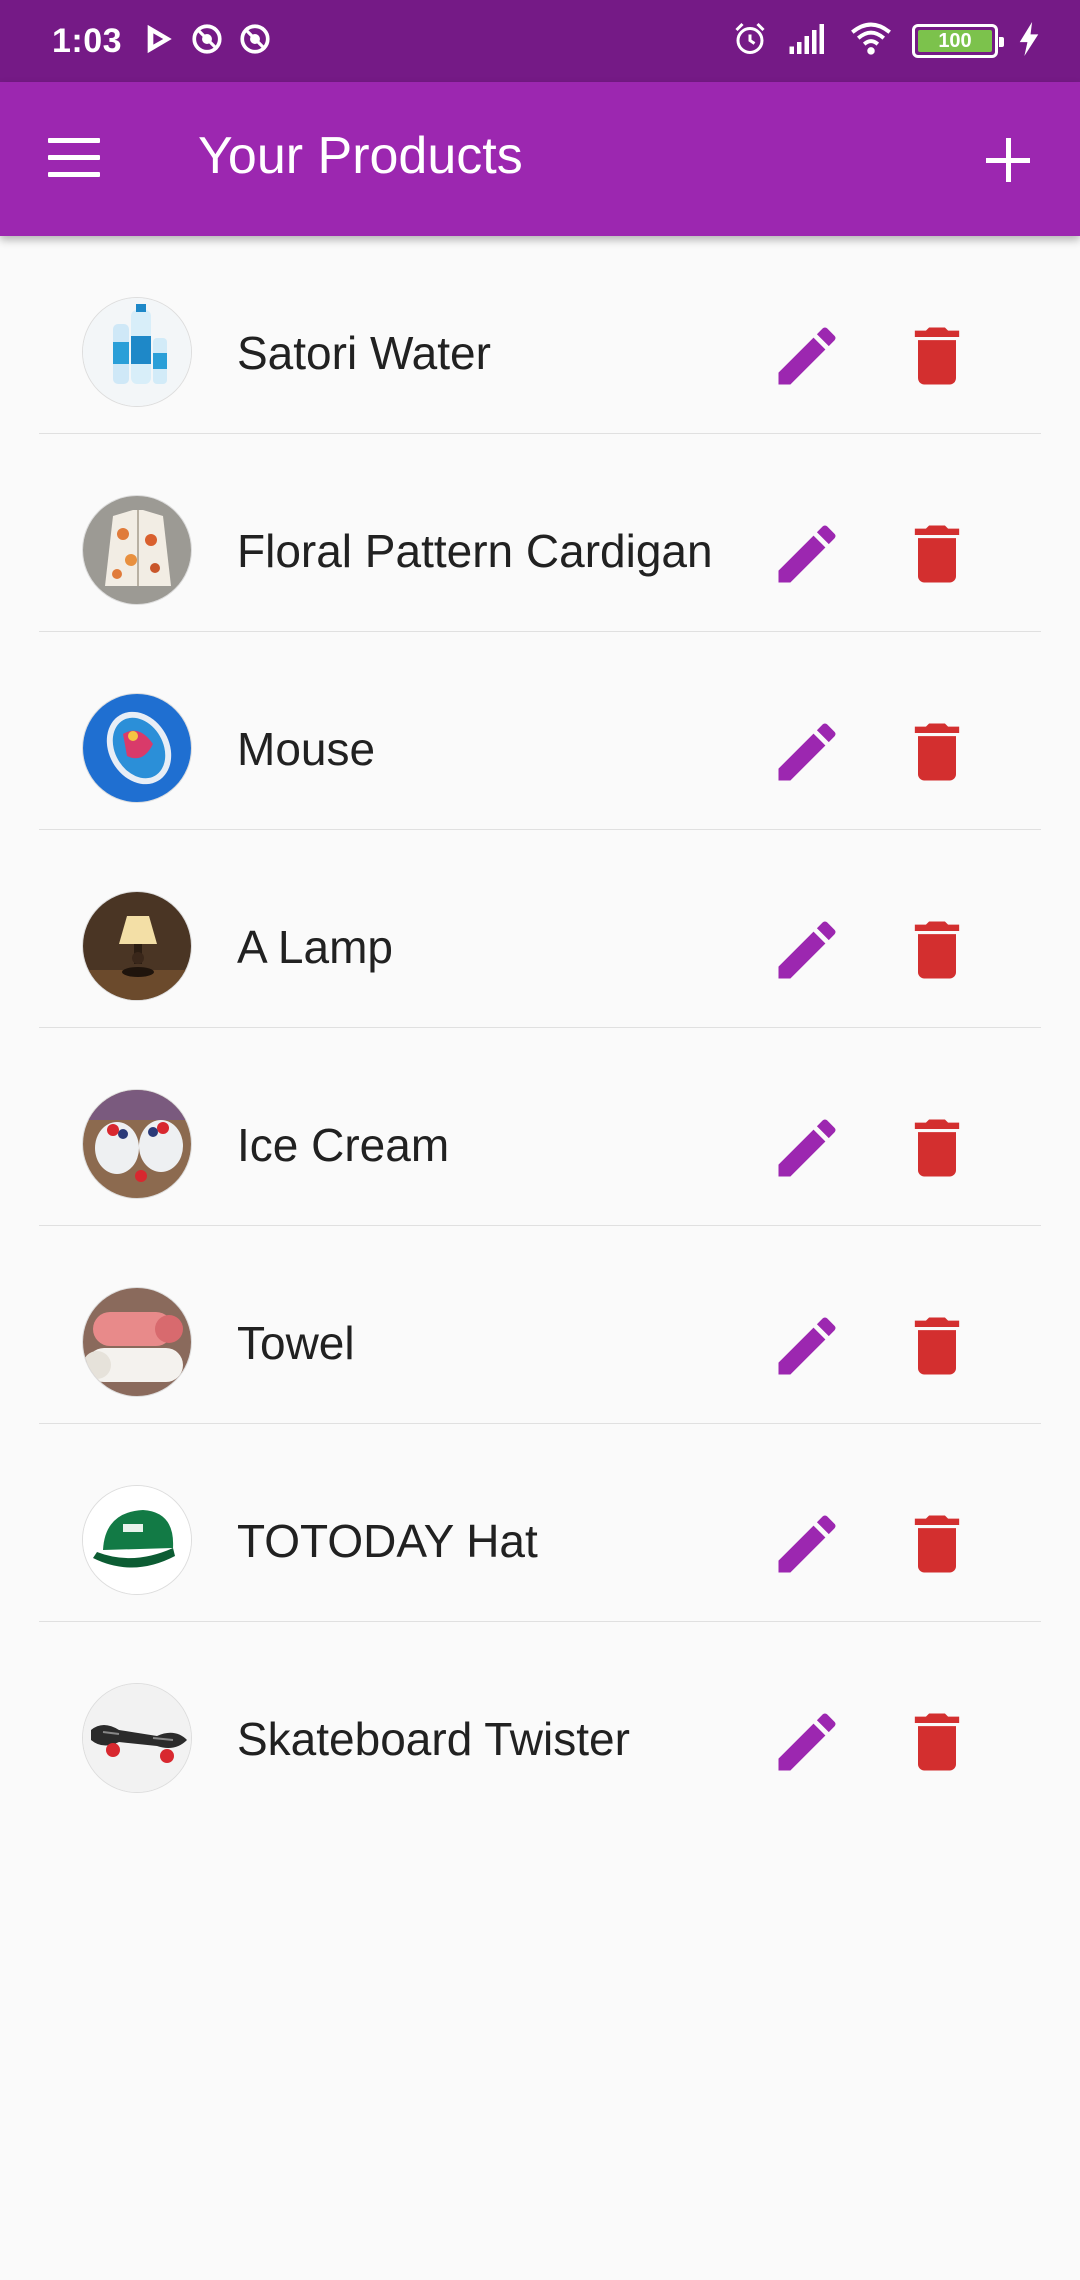  What do you see at coordinates (387, 1541) in the screenshot?
I see `product-title: TOTODAY Hat` at bounding box center [387, 1541].